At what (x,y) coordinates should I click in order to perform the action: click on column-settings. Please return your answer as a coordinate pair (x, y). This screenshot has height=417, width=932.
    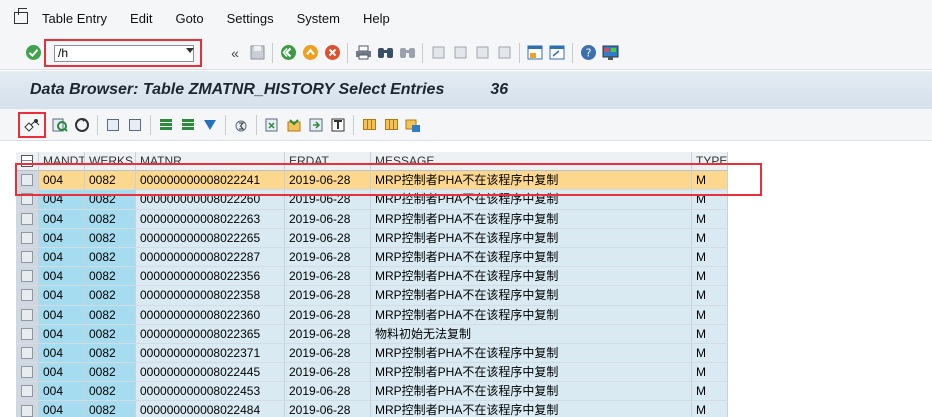
    Looking at the image, I should click on (27, 162).